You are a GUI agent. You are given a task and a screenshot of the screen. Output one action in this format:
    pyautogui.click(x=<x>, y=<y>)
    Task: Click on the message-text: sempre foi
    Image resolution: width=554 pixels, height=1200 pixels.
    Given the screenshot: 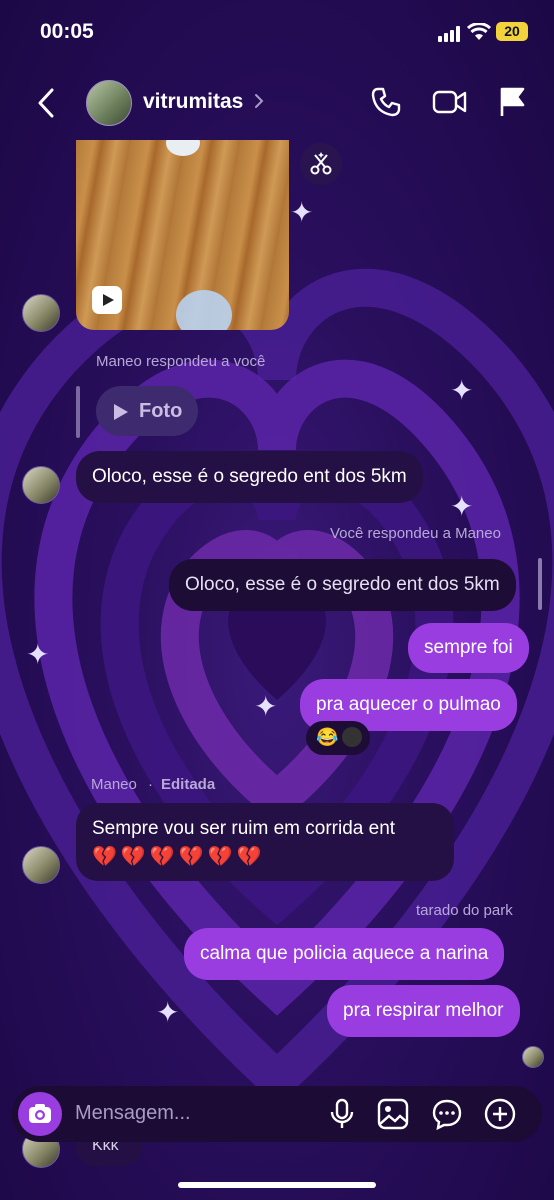 What is the action you would take?
    pyautogui.click(x=468, y=647)
    